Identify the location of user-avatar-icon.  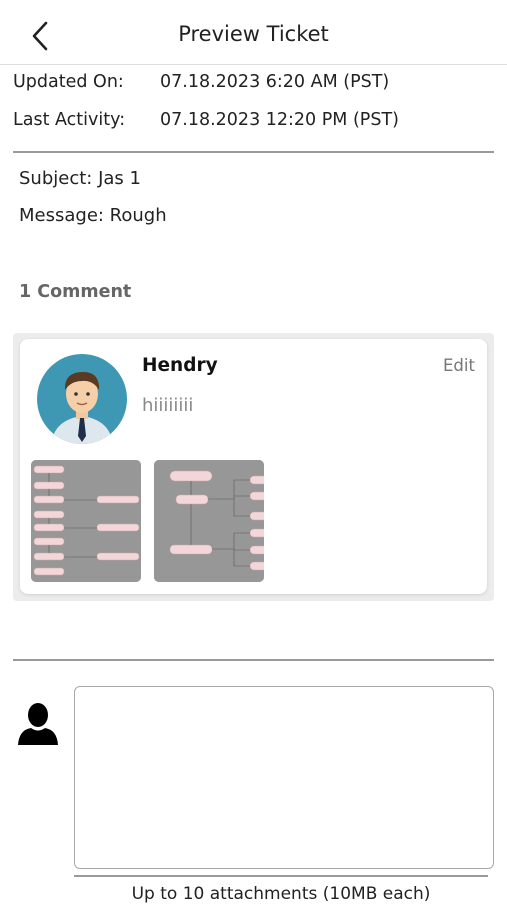
(82, 399).